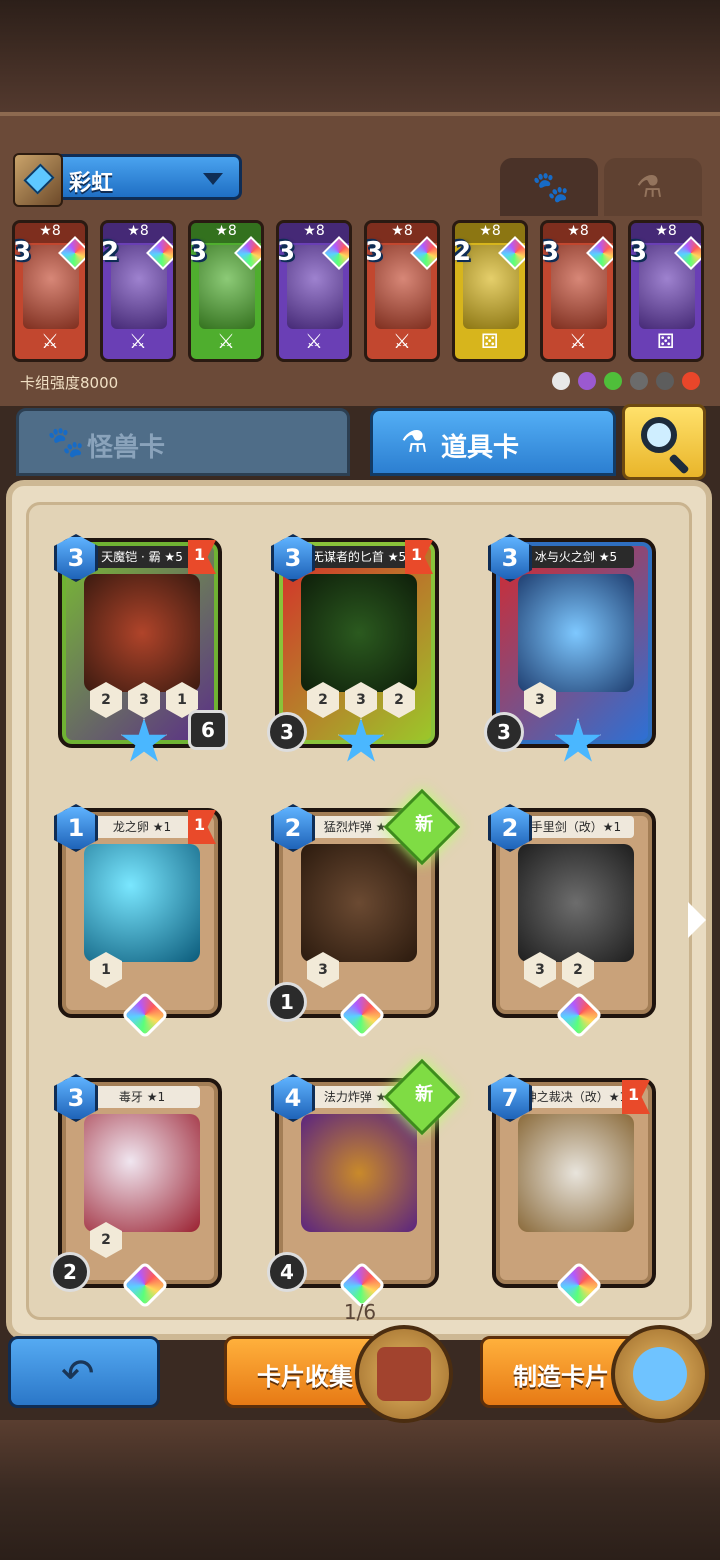  I want to click on stat-hex: 1, so click(106, 970).